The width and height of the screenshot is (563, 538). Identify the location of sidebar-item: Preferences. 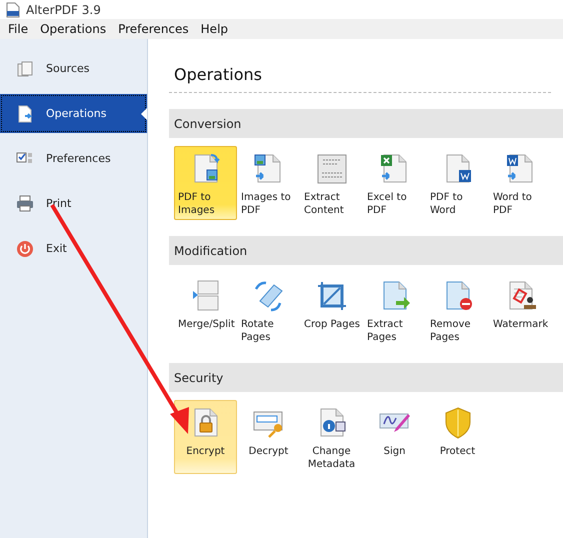
(73, 158).